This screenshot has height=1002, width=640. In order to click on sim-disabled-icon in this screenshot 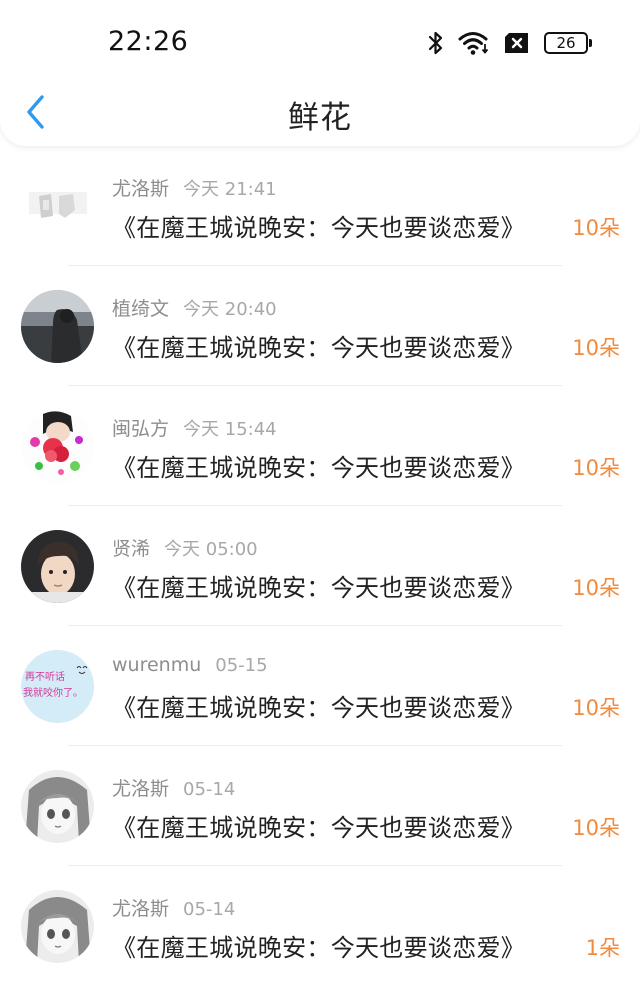, I will do `click(516, 43)`.